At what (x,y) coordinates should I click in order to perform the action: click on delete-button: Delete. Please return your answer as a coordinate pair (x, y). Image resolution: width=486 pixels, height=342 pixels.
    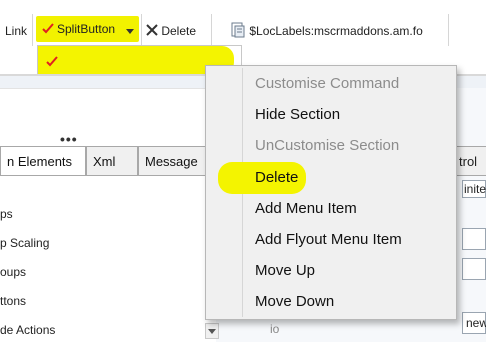
    Looking at the image, I should click on (171, 31).